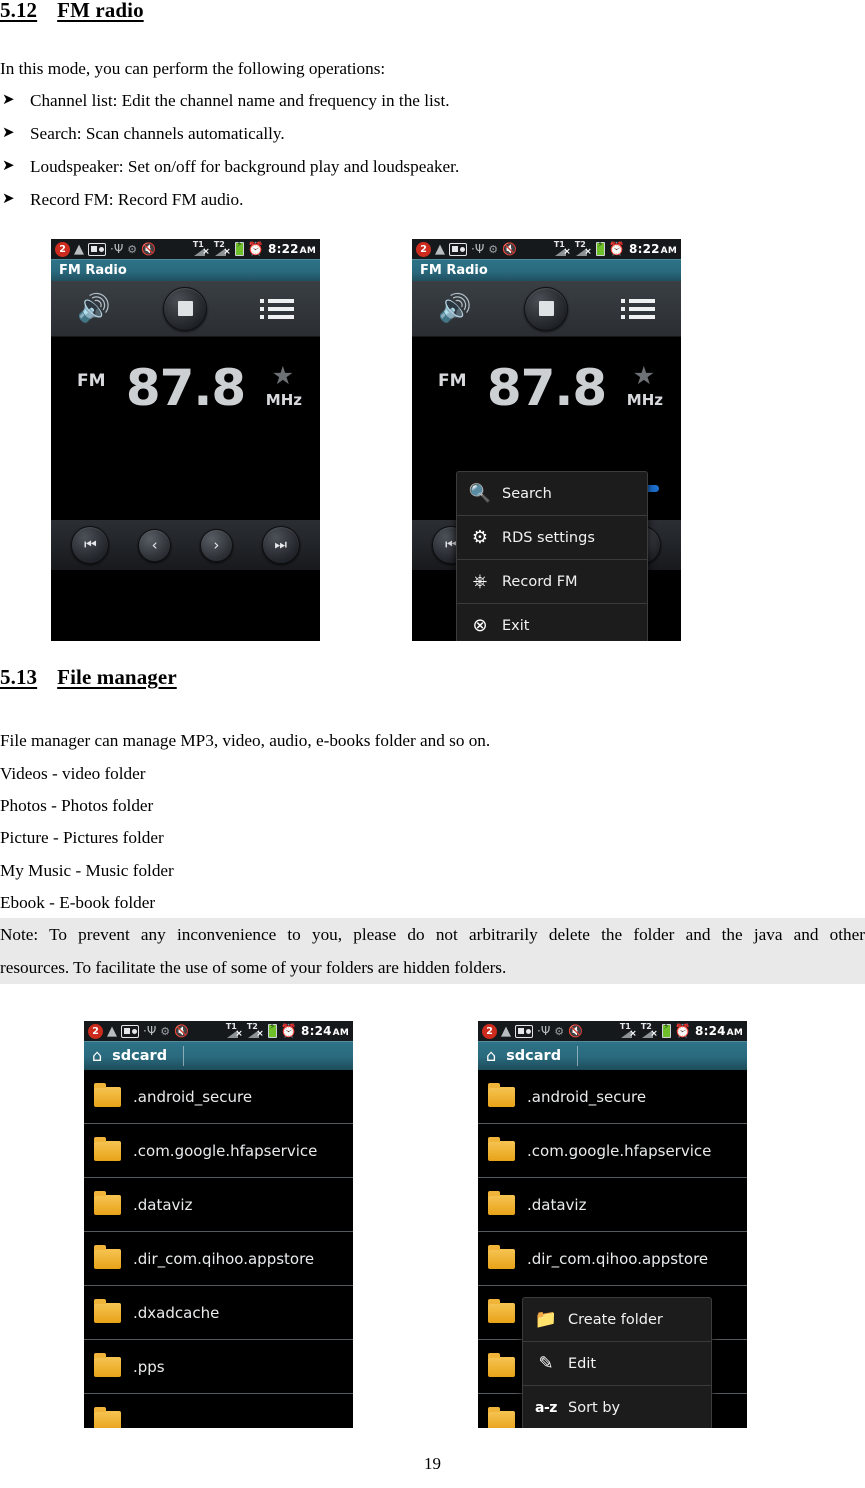  What do you see at coordinates (546, 1319) in the screenshot?
I see `create-folder-icon: 📁` at bounding box center [546, 1319].